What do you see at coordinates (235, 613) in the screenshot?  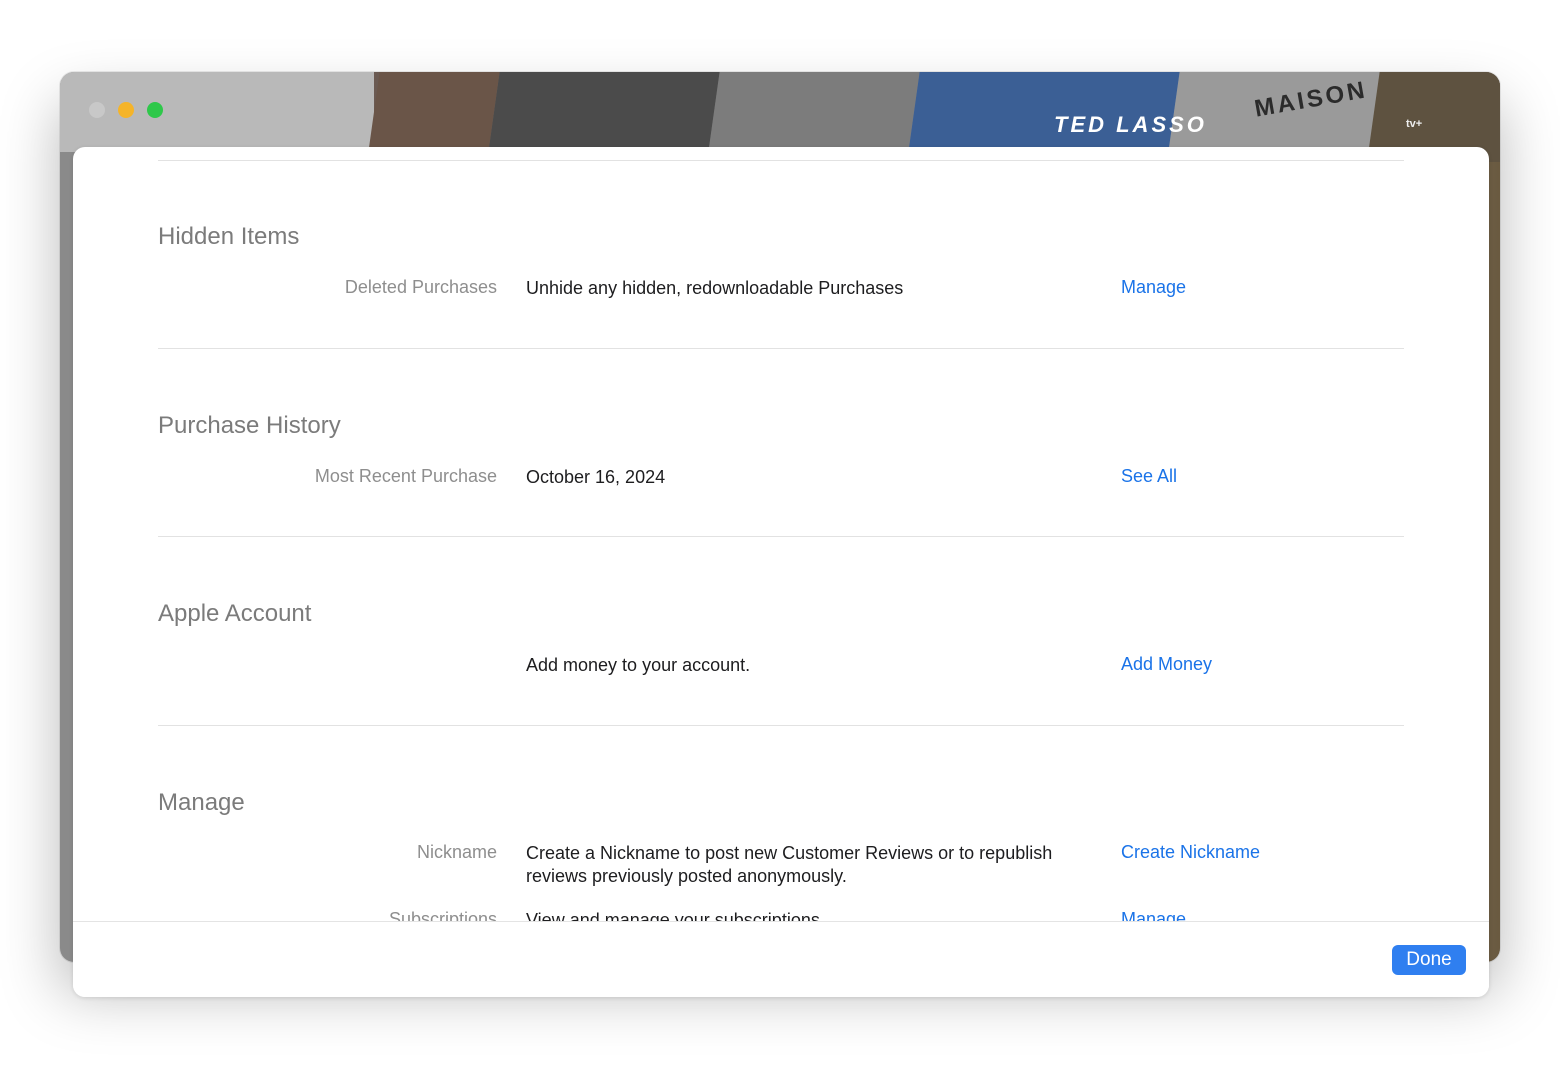 I see `section-title-apple-account: Apple Account` at bounding box center [235, 613].